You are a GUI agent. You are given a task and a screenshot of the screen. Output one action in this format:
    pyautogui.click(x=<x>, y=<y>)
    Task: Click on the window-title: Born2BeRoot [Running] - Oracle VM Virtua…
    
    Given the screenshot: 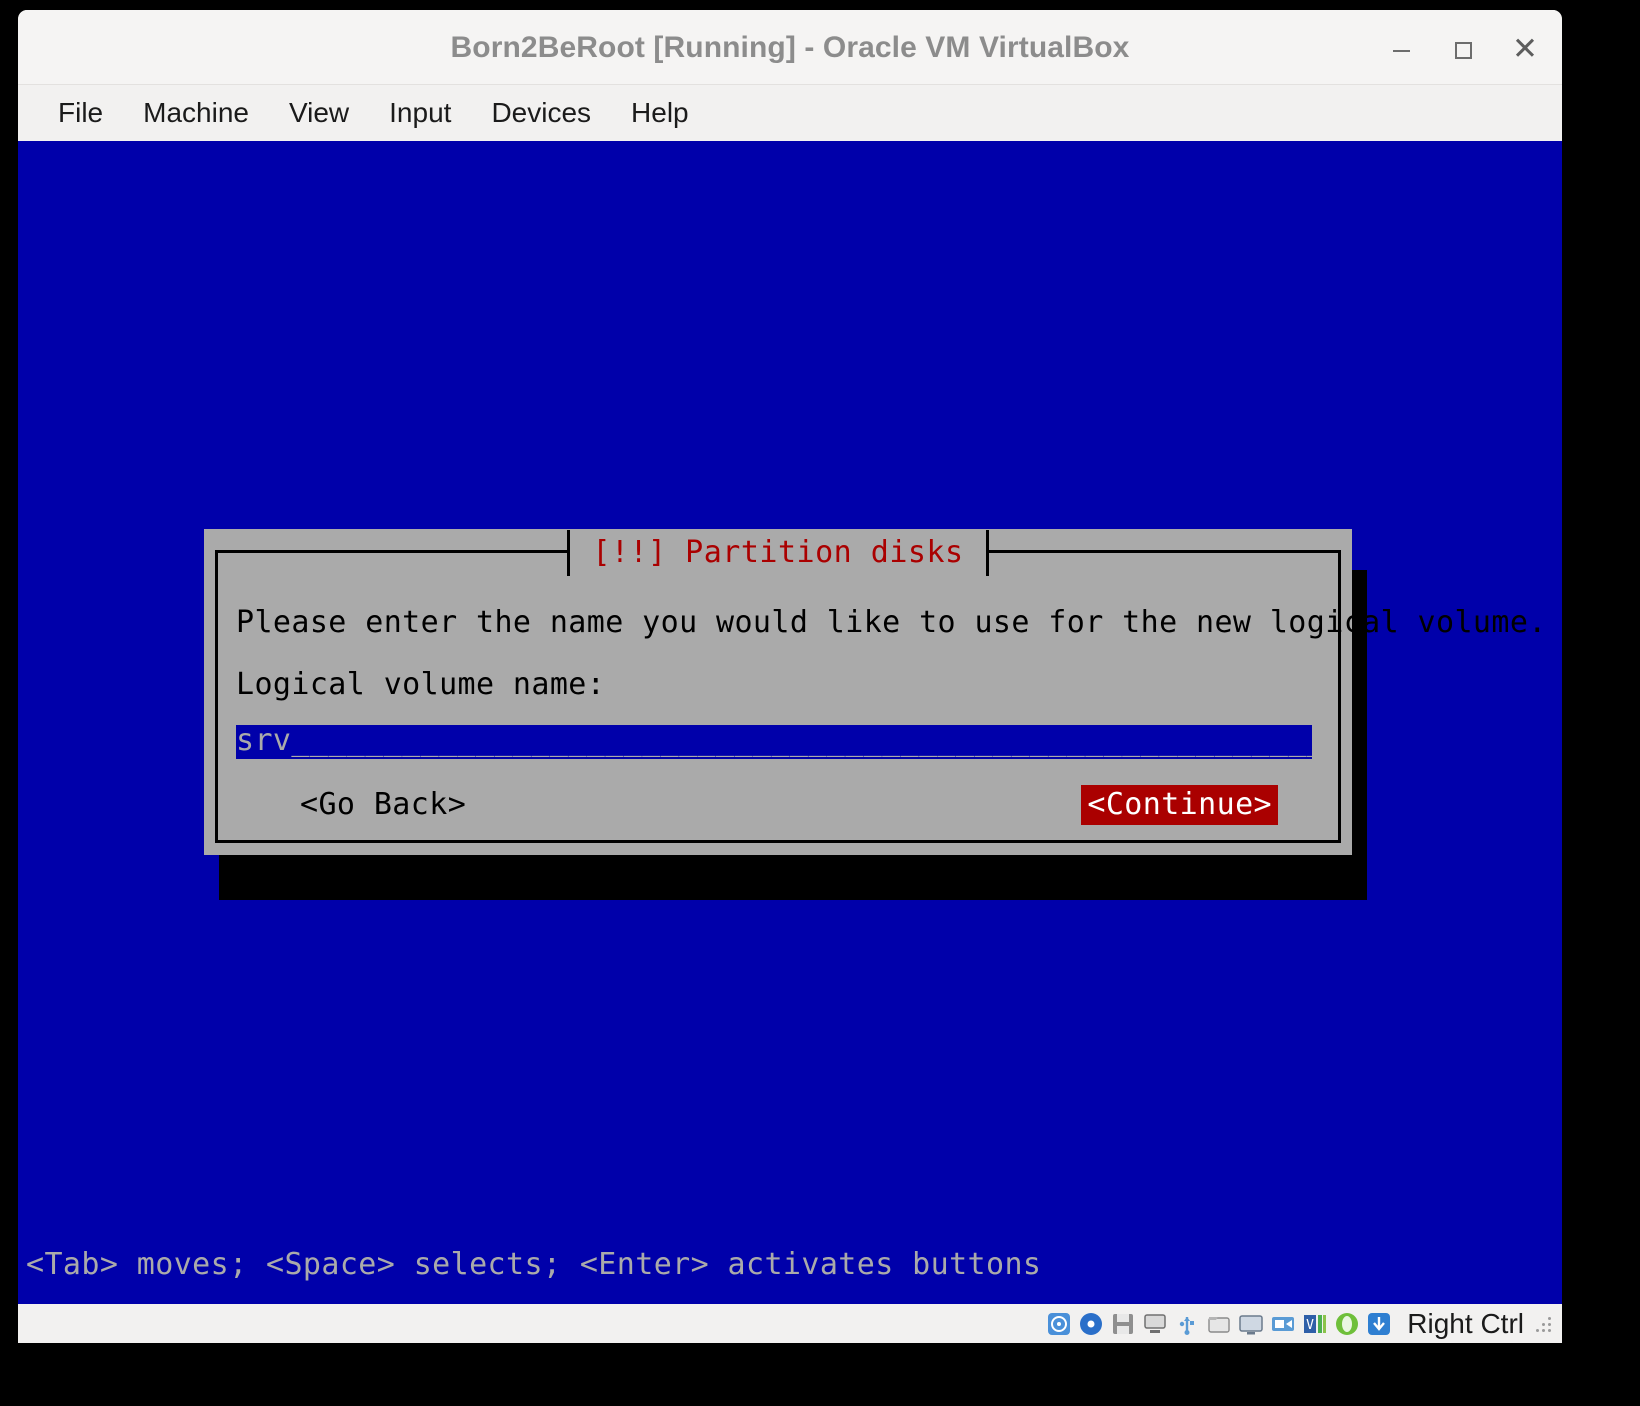 What is the action you would take?
    pyautogui.click(x=790, y=47)
    